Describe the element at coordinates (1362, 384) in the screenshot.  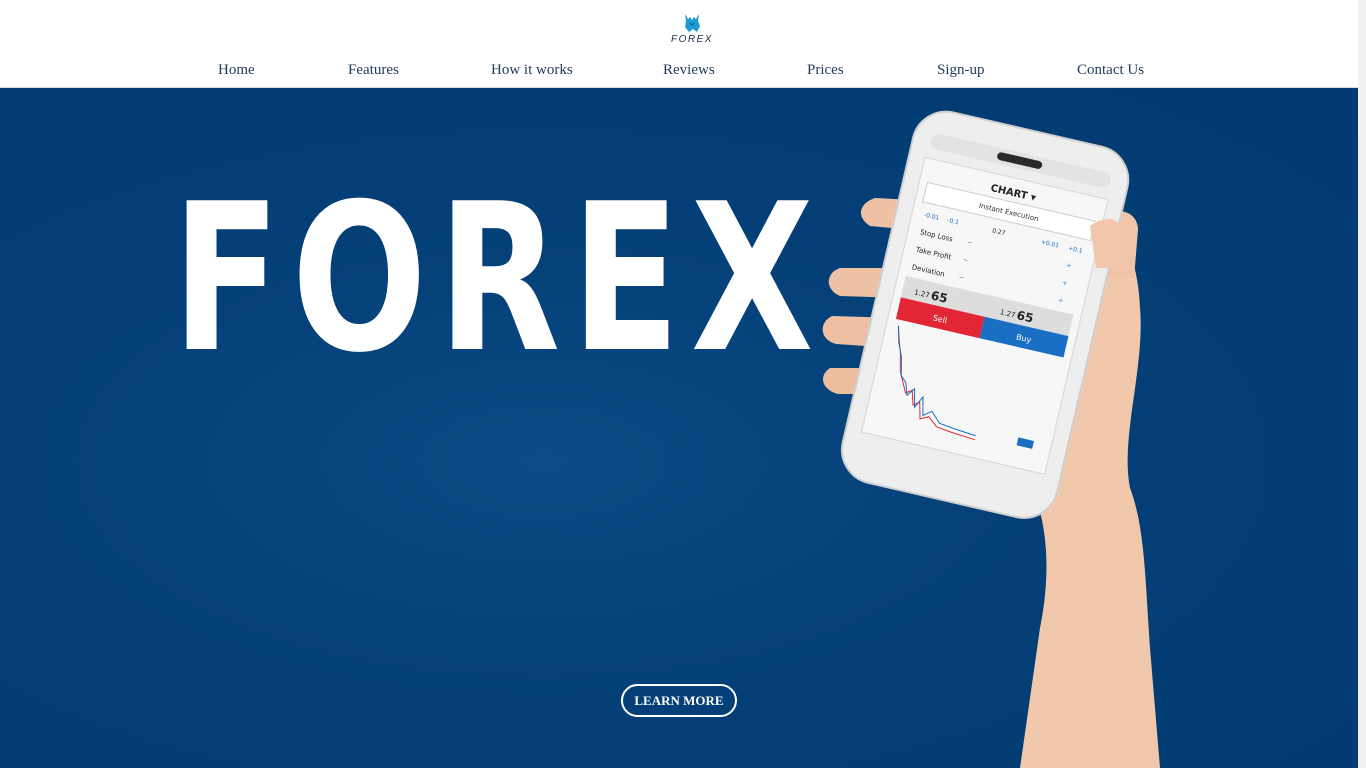
I see `page-scrollbar` at that location.